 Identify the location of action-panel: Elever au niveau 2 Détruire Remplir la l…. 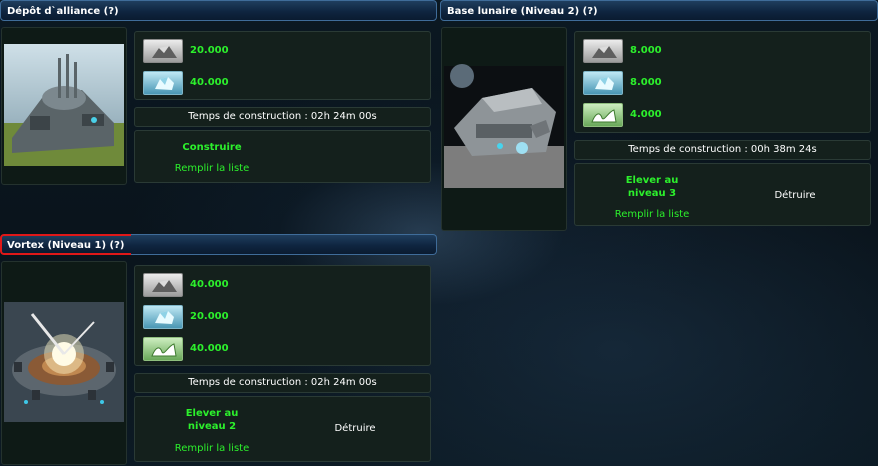
(282, 429).